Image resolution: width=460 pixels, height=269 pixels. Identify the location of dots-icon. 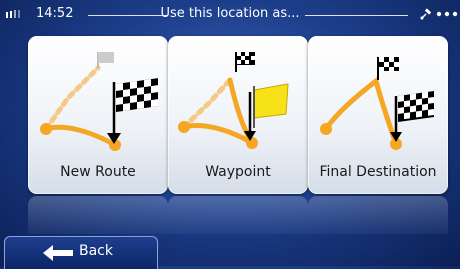
(447, 14).